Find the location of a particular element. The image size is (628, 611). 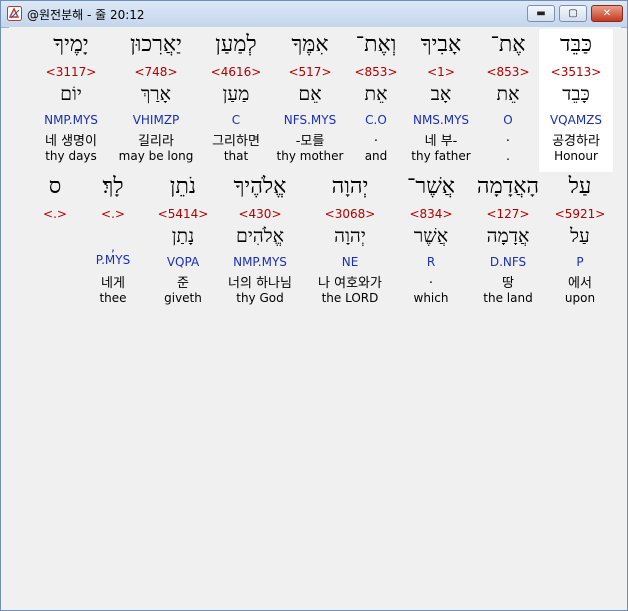

english-gloss: thee is located at coordinates (113, 298).